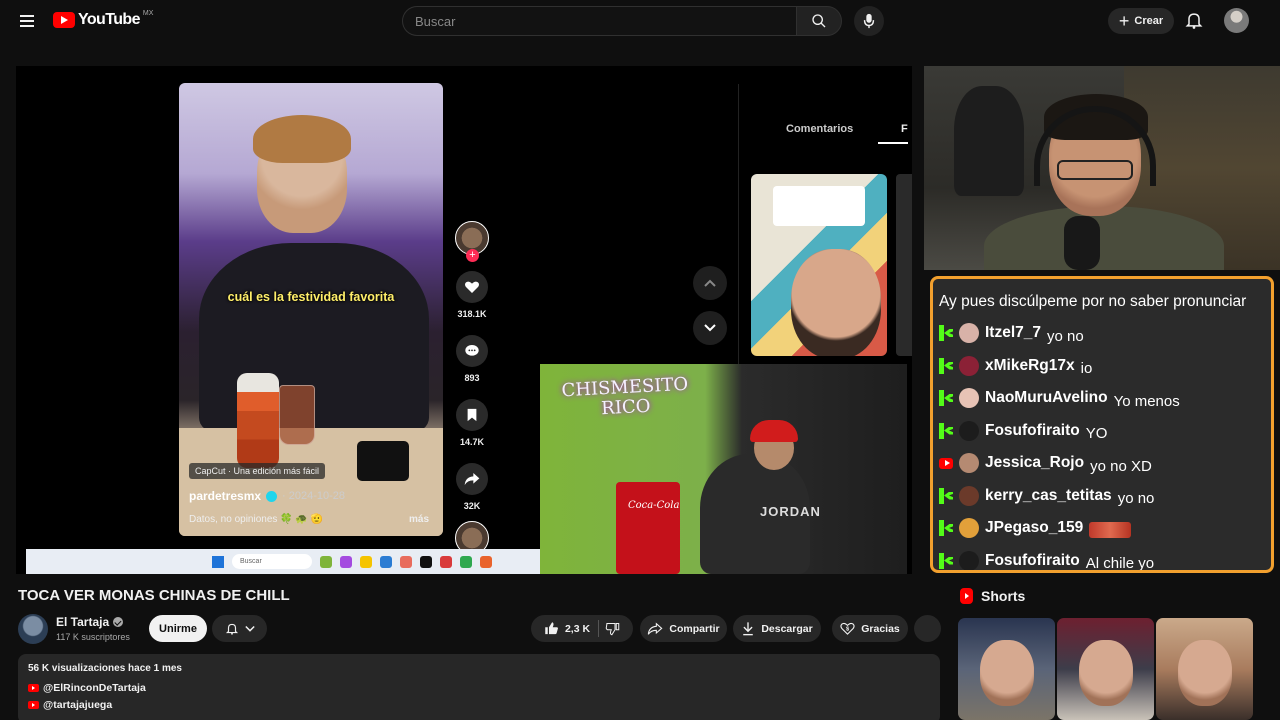  I want to click on thanks-button: $ Gracias, so click(870, 628).